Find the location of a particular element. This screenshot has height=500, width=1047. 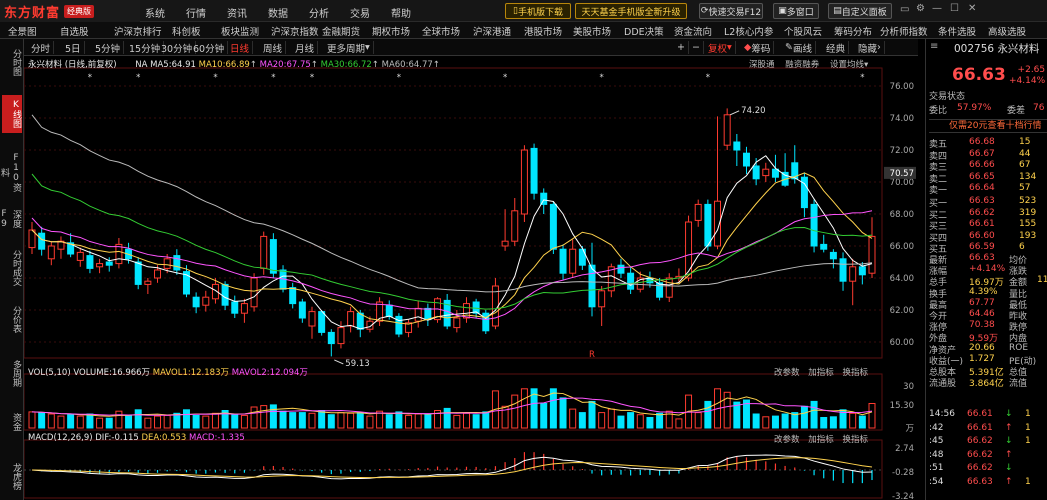

nav-star-market: 科创板 is located at coordinates (186, 31).